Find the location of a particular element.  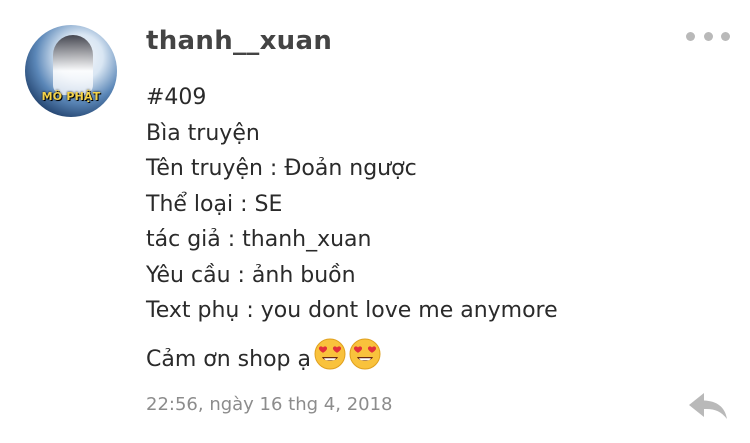

avatar-figure is located at coordinates (73, 65).